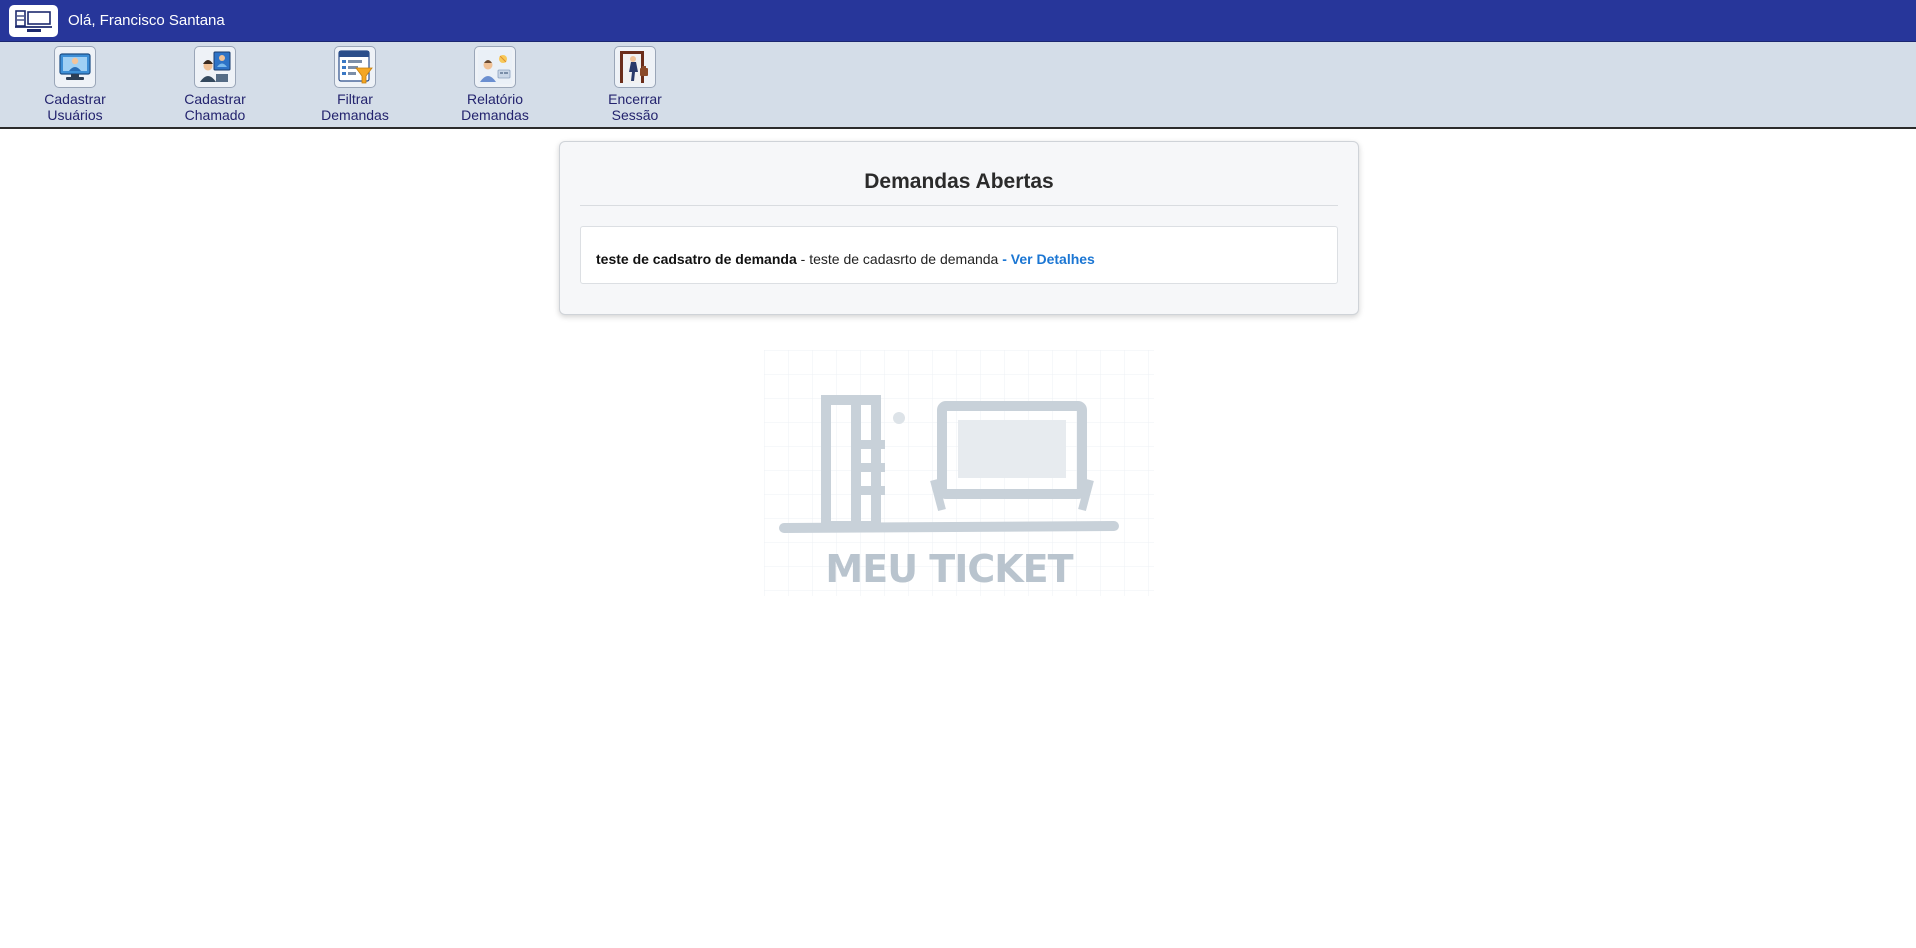  I want to click on nav-filtrar-demandas: Filtrar Demandas, so click(355, 84).